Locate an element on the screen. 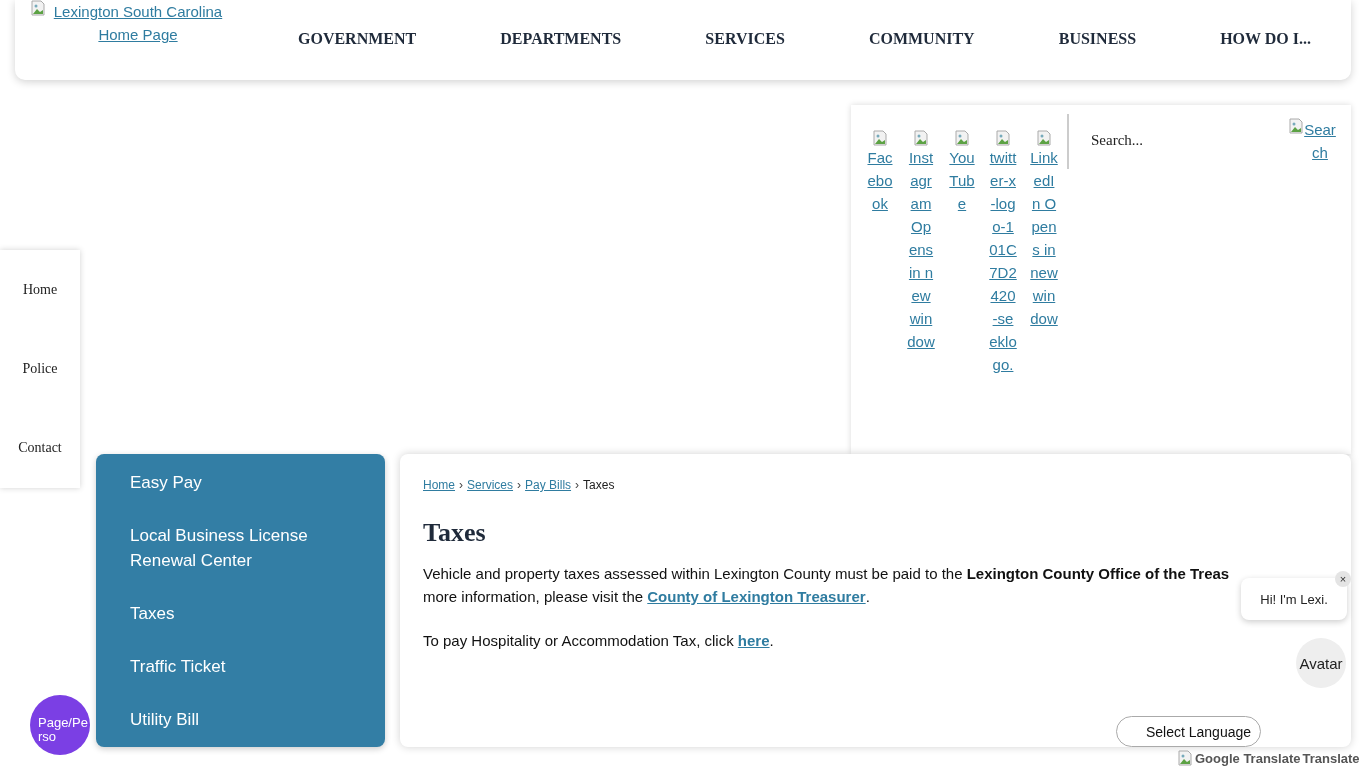  breadcrumb-link: Pay Bills is located at coordinates (548, 485).